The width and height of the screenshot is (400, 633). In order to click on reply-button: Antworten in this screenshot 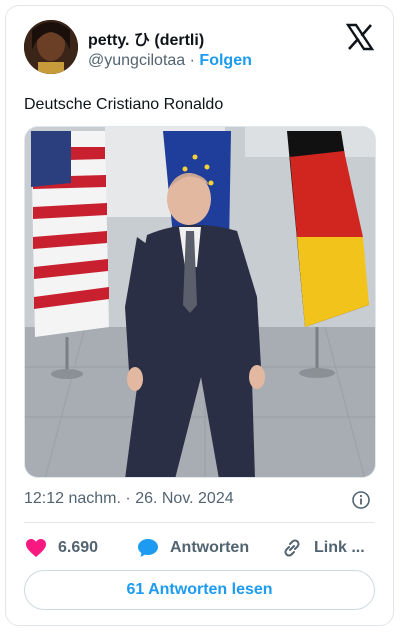, I will do `click(192, 548)`.